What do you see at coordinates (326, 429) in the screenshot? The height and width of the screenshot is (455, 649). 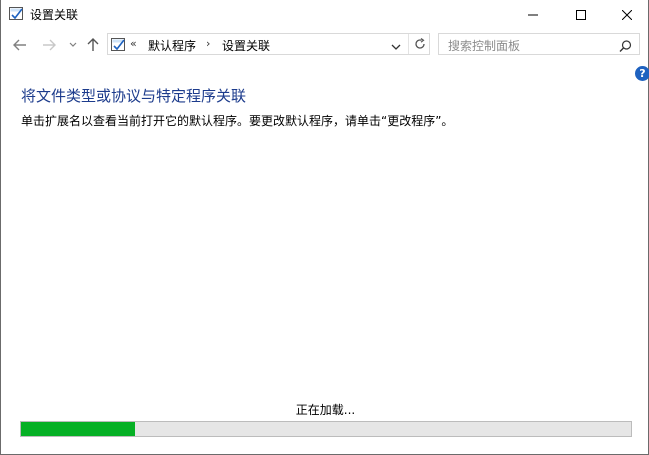 I see `progress-bar` at bounding box center [326, 429].